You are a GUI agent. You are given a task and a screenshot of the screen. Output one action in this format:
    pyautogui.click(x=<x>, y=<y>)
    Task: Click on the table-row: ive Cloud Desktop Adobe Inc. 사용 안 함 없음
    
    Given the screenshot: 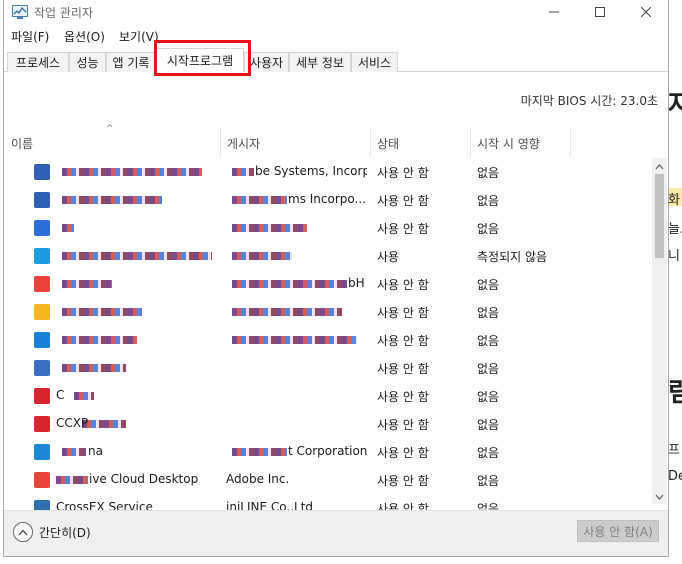 What is the action you would take?
    pyautogui.click(x=328, y=480)
    